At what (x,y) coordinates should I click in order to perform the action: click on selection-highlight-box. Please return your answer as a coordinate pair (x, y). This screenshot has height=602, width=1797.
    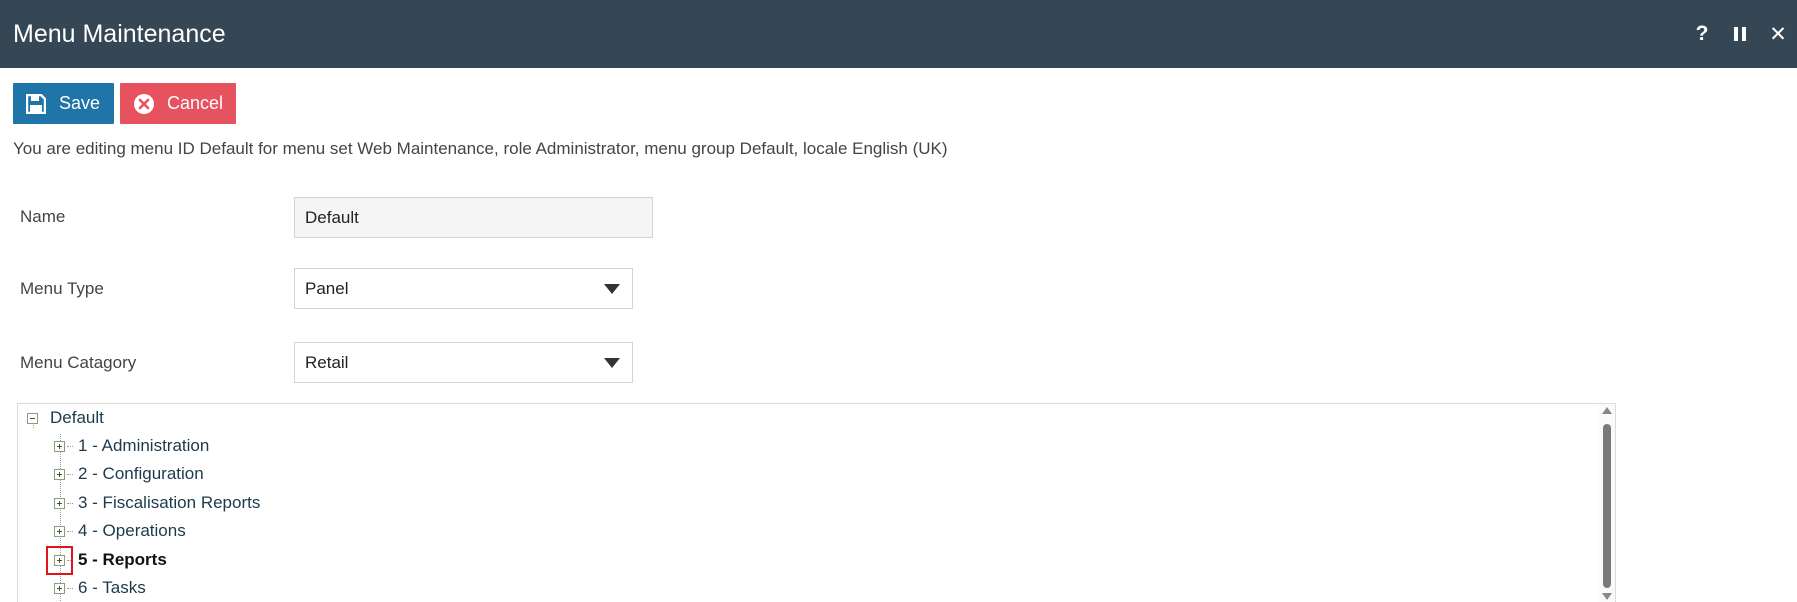
    Looking at the image, I should click on (59, 560).